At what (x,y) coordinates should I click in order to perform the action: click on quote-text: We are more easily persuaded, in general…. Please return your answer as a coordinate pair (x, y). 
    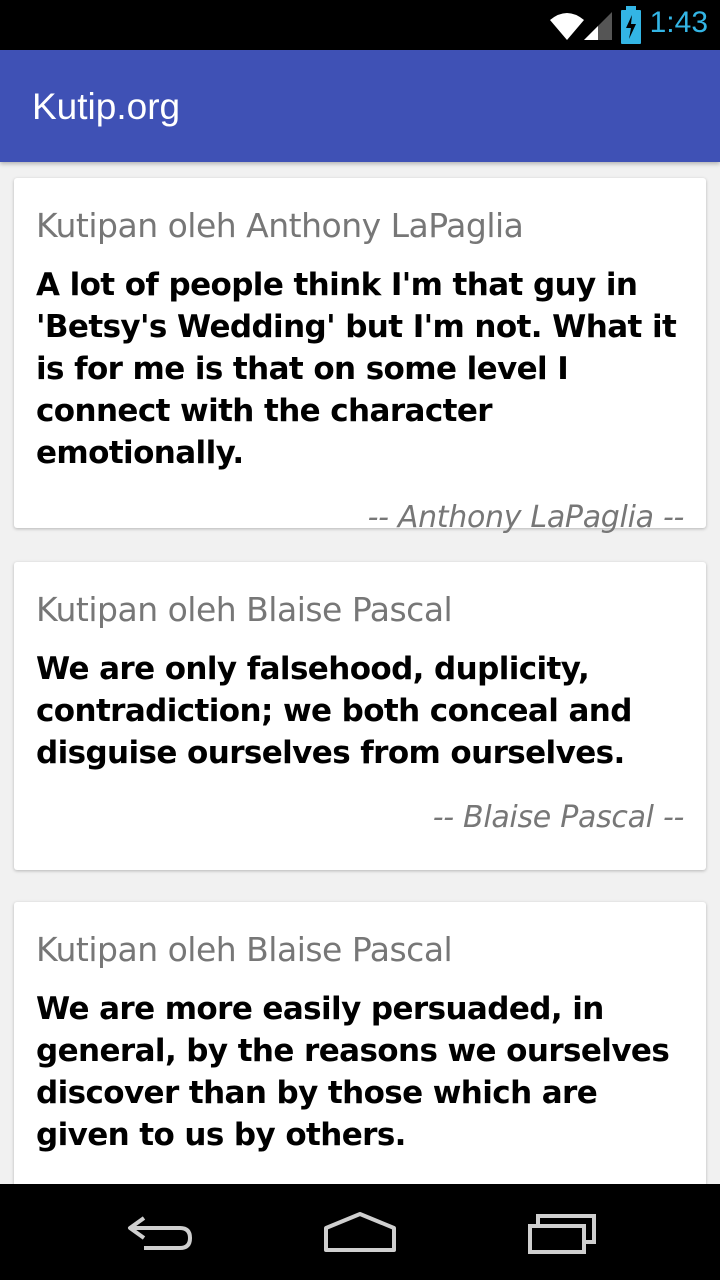
    Looking at the image, I should click on (353, 1072).